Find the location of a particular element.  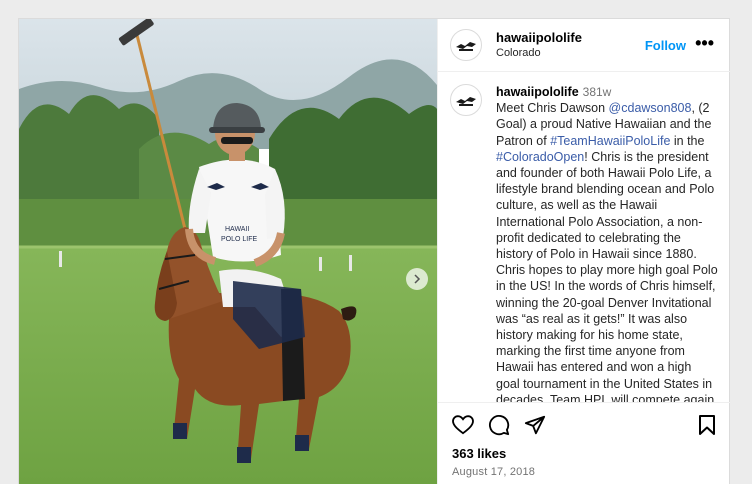

post-header: hawaiipololife Colorado Follow ••• is located at coordinates (584, 45).